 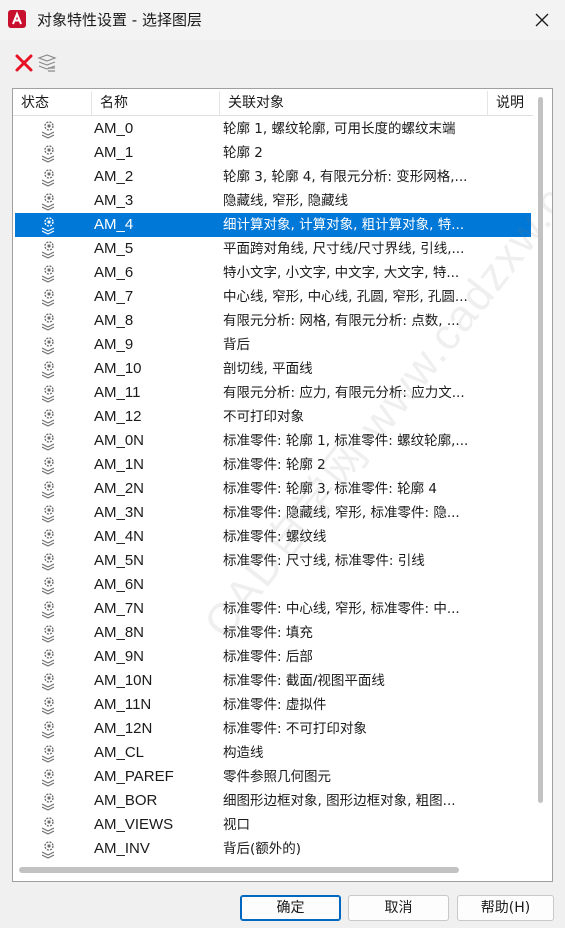 I want to click on layer-row: AM_PAREF 零件参照几何图元, so click(x=273, y=777).